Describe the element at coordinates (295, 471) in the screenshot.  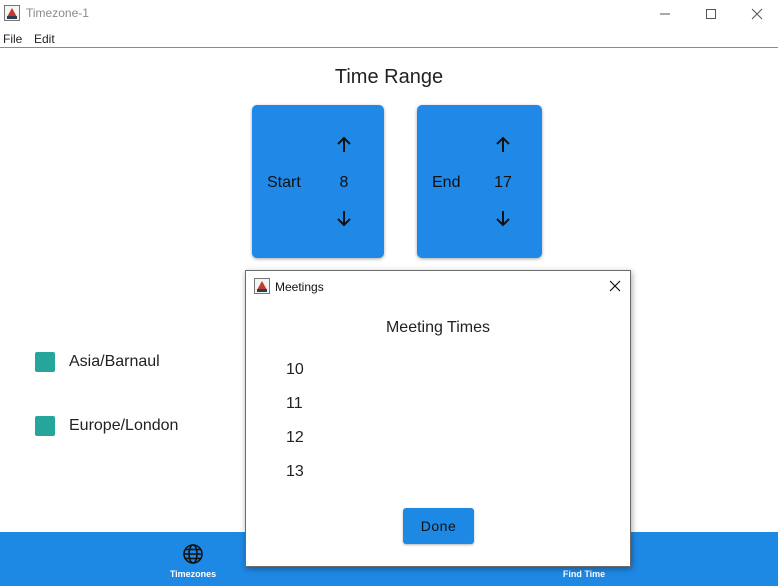
I see `meeting-time-item: 13` at that location.